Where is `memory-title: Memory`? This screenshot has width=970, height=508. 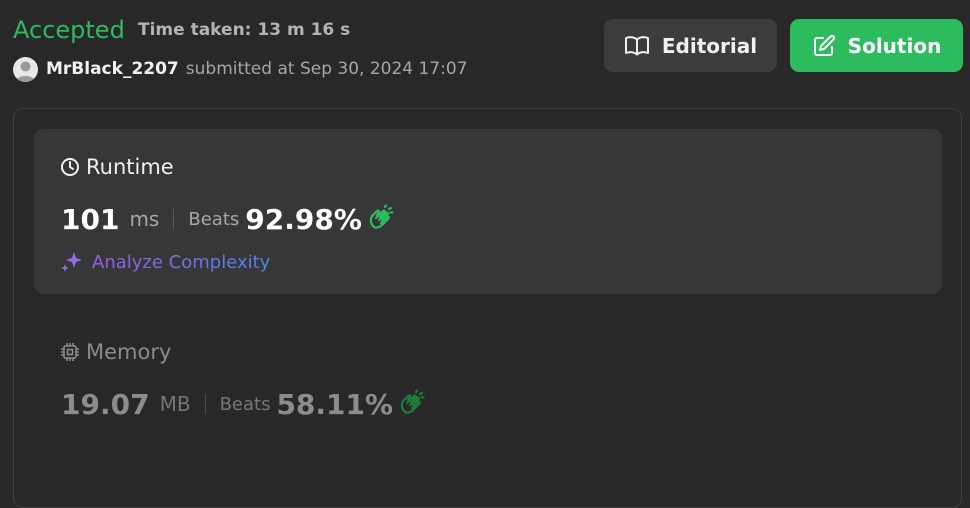 memory-title: Memory is located at coordinates (115, 352).